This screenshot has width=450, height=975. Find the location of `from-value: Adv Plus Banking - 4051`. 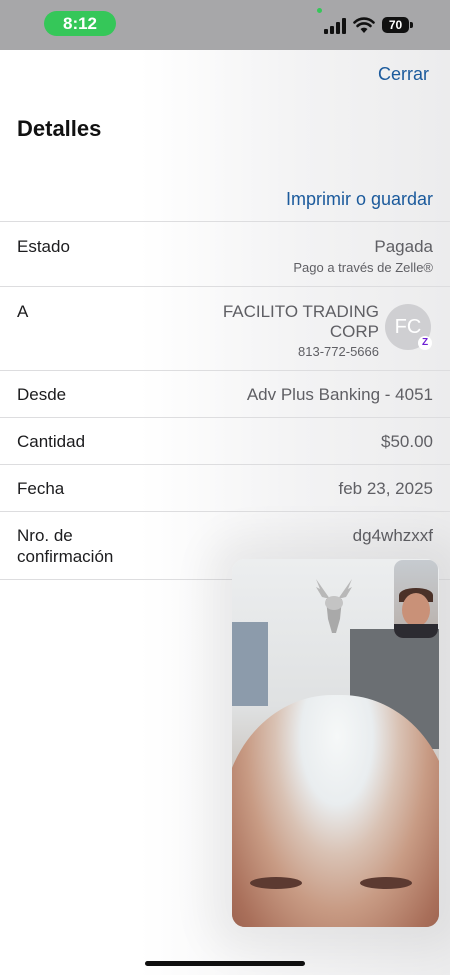

from-value: Adv Plus Banking - 4051 is located at coordinates (339, 394).